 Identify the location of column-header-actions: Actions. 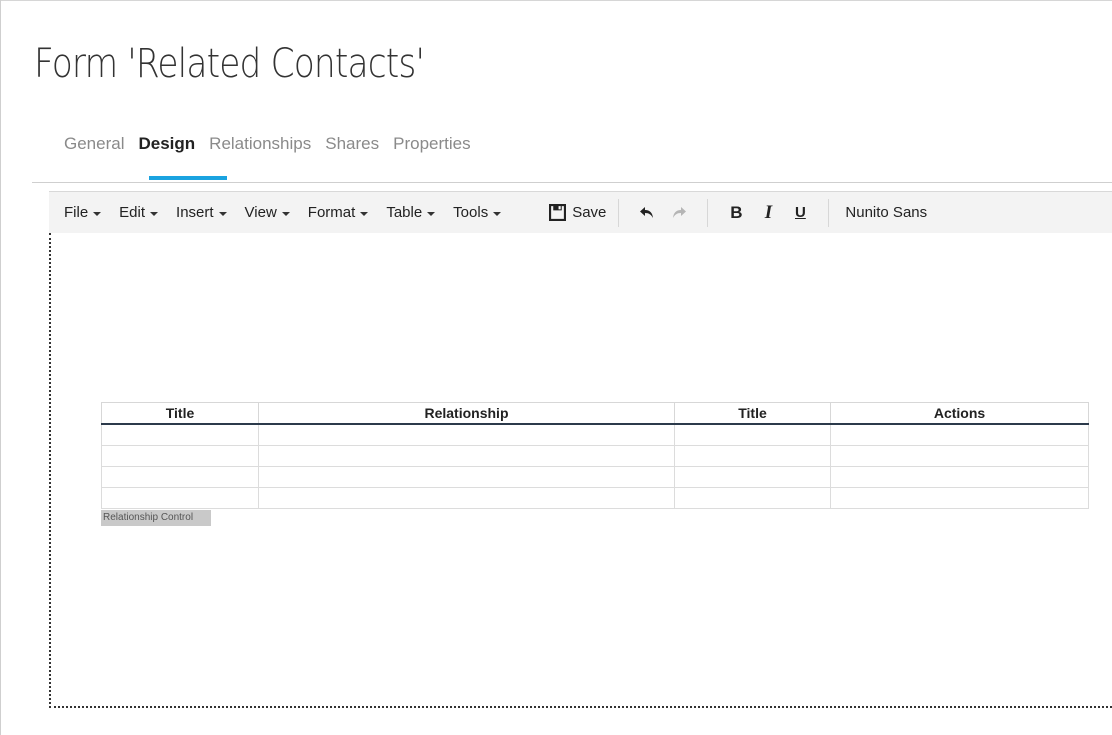
(959, 413).